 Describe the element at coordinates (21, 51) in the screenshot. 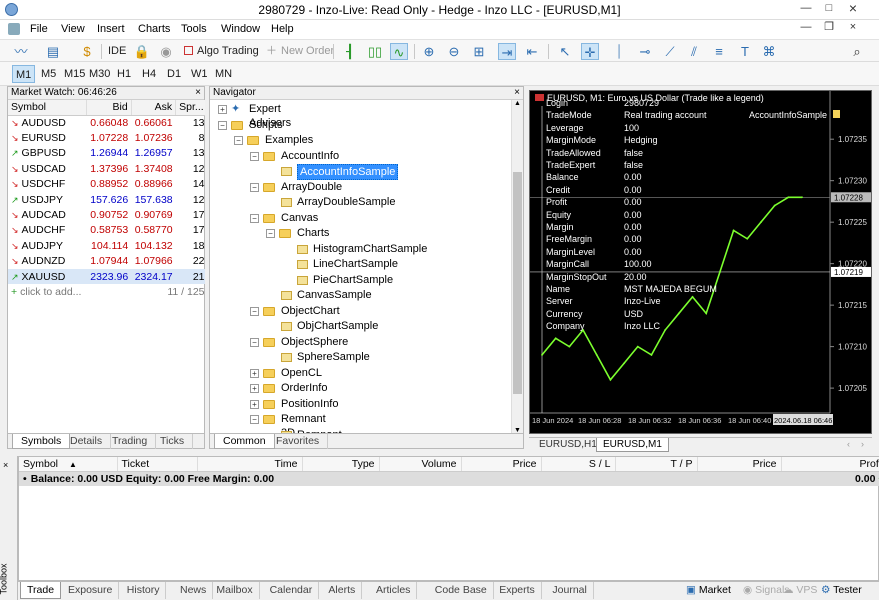

I see `new-chart-icon: 〰` at that location.